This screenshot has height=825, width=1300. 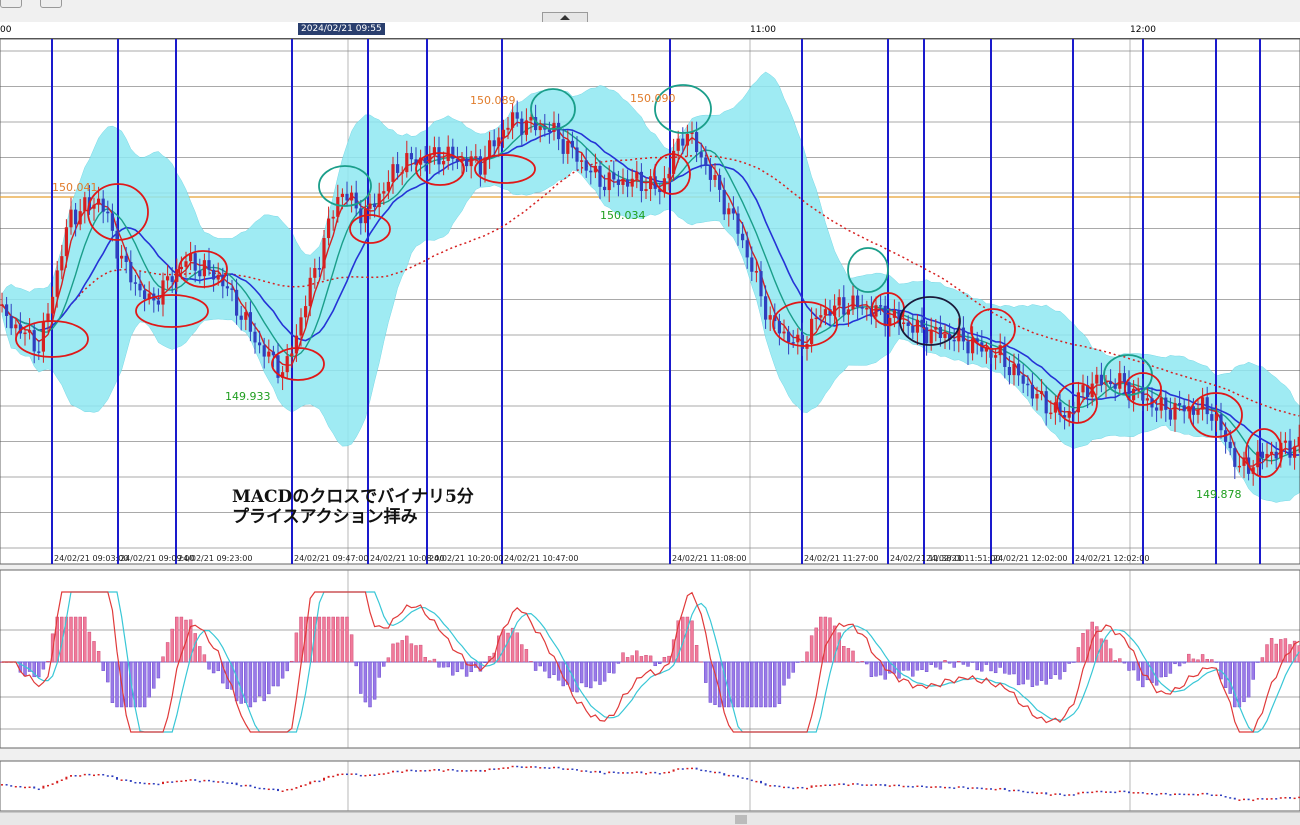 I want to click on toolbar-button, so click(x=11, y=4).